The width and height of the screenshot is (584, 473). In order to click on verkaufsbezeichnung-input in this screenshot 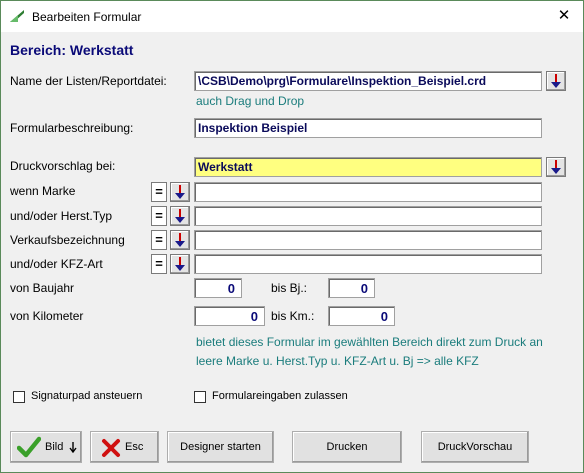, I will do `click(368, 240)`.